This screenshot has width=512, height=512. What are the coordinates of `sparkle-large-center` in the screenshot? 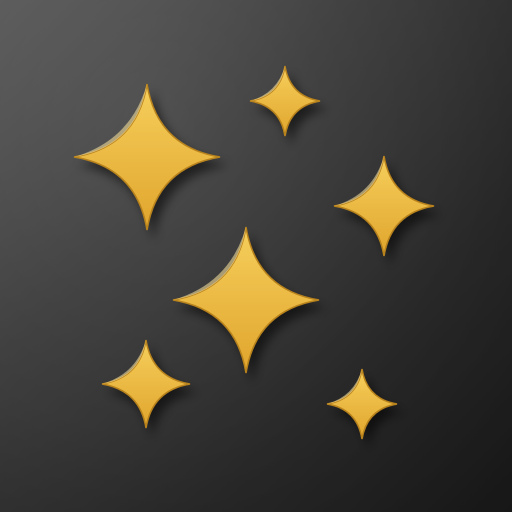 It's located at (246, 300).